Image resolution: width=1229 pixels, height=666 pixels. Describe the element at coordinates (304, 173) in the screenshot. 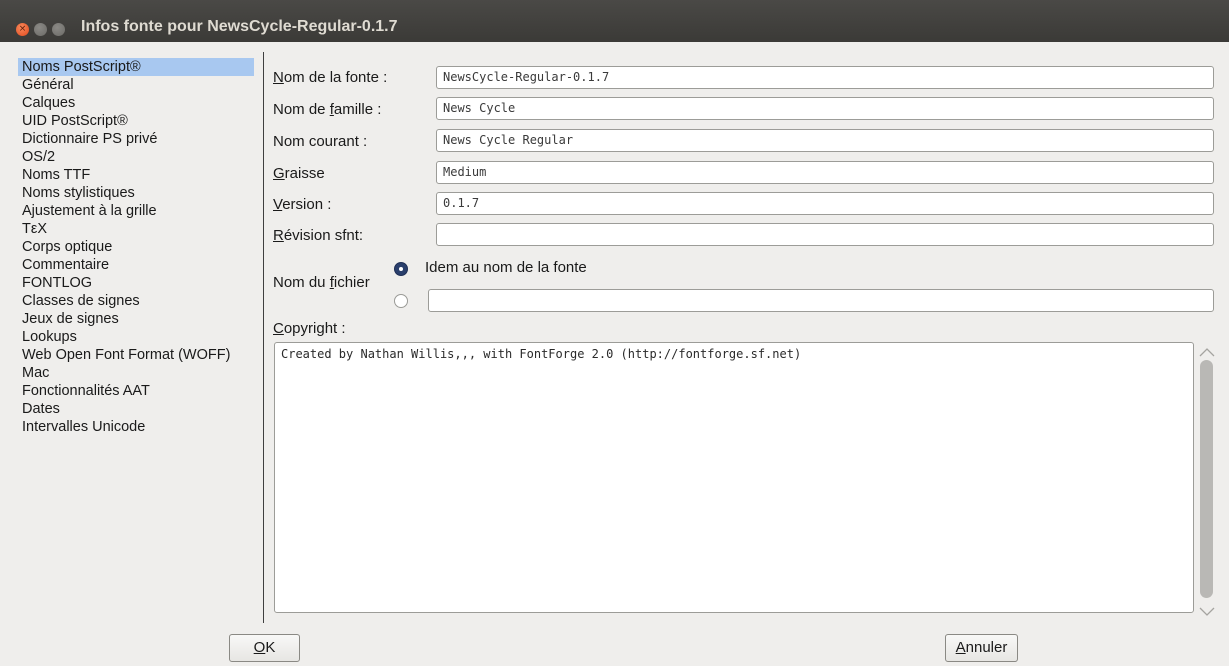

I see `weight-label-rest: raisse` at that location.